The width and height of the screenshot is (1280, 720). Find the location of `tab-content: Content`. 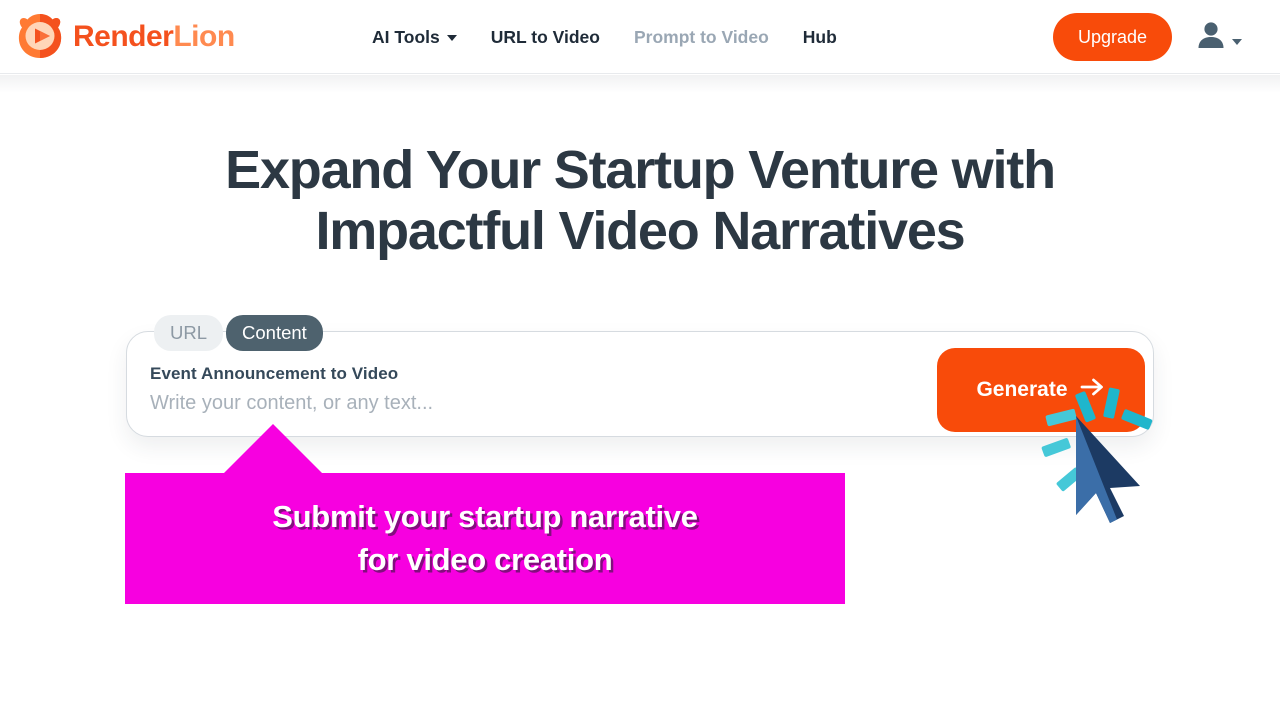

tab-content: Content is located at coordinates (274, 333).